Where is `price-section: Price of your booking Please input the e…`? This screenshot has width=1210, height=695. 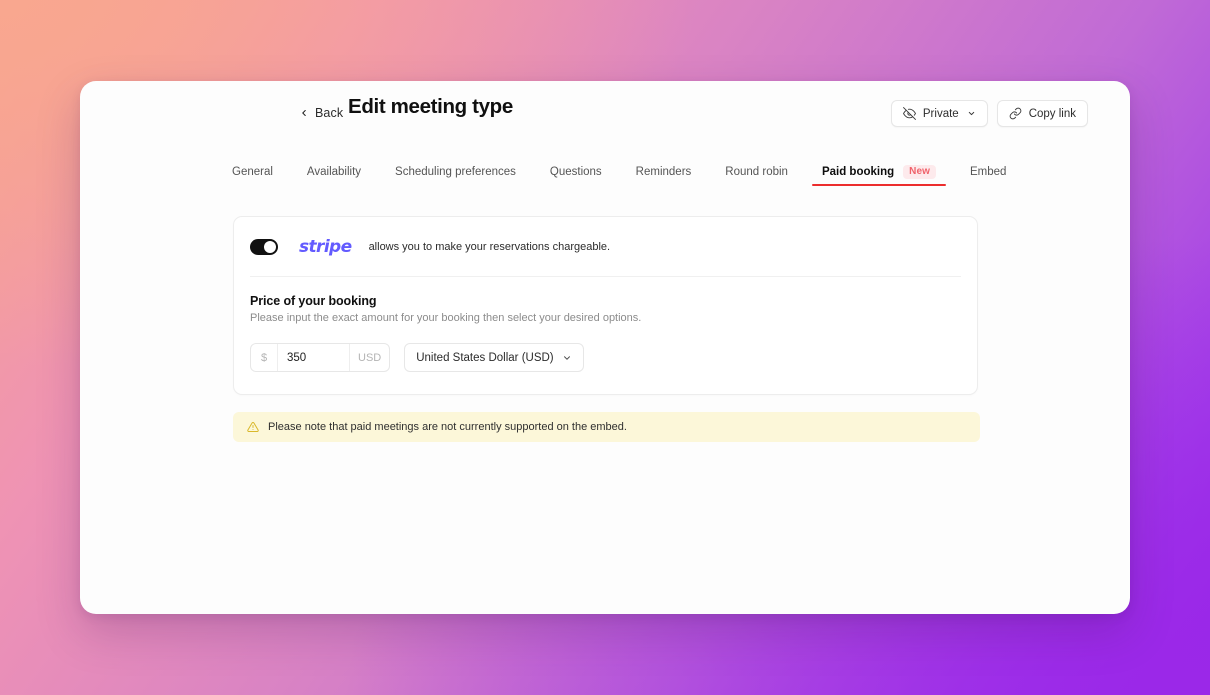
price-section: Price of your booking Please input the e… is located at coordinates (605, 335).